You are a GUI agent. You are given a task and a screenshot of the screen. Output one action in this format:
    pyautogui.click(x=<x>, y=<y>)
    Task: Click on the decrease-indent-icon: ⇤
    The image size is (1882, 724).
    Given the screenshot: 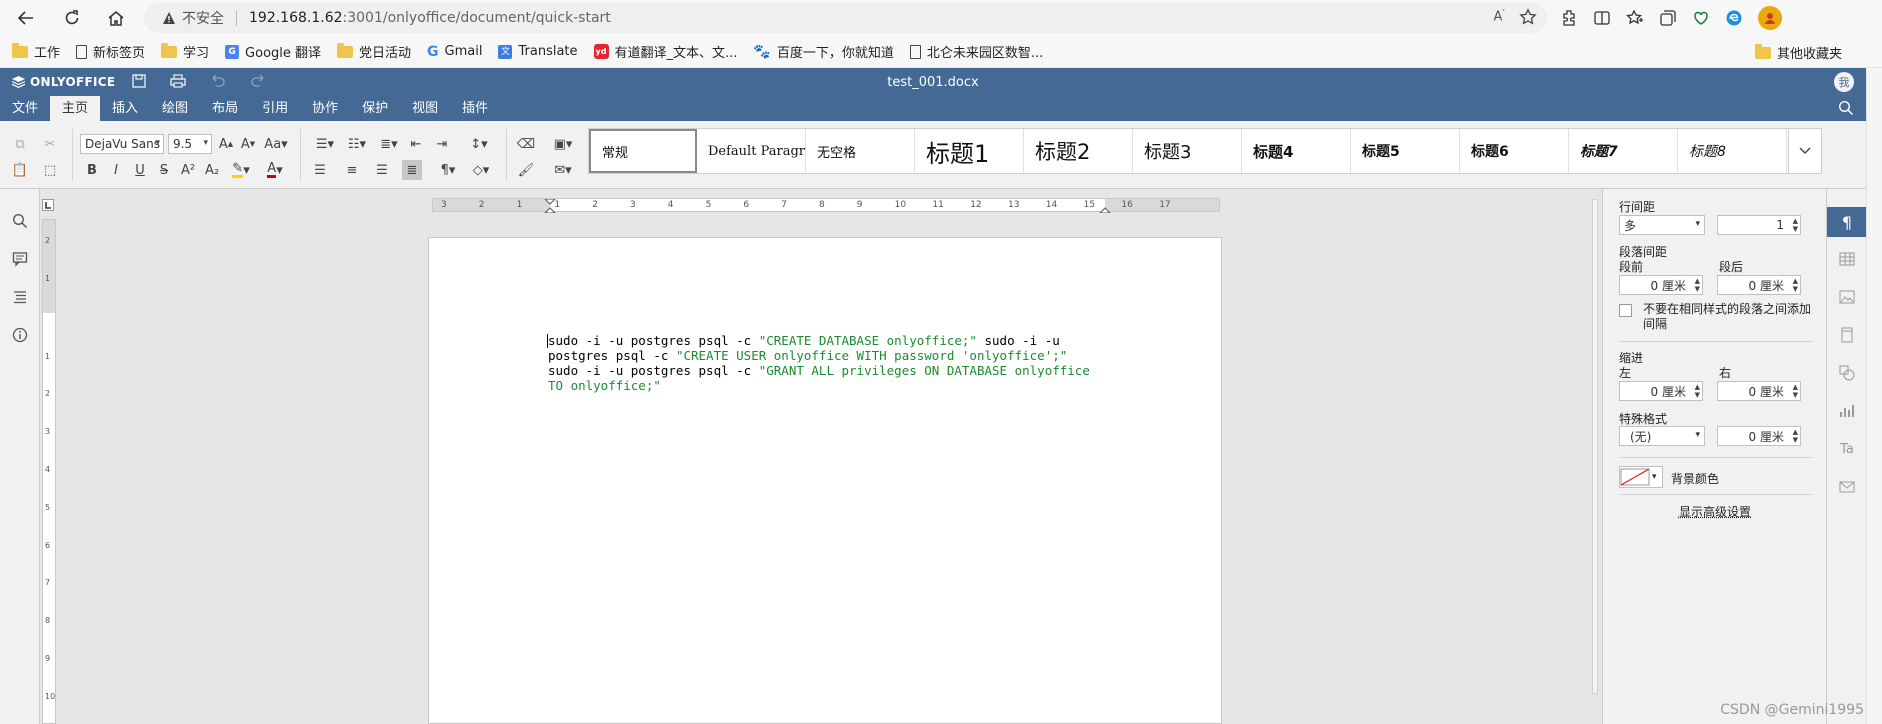 What is the action you would take?
    pyautogui.click(x=416, y=144)
    